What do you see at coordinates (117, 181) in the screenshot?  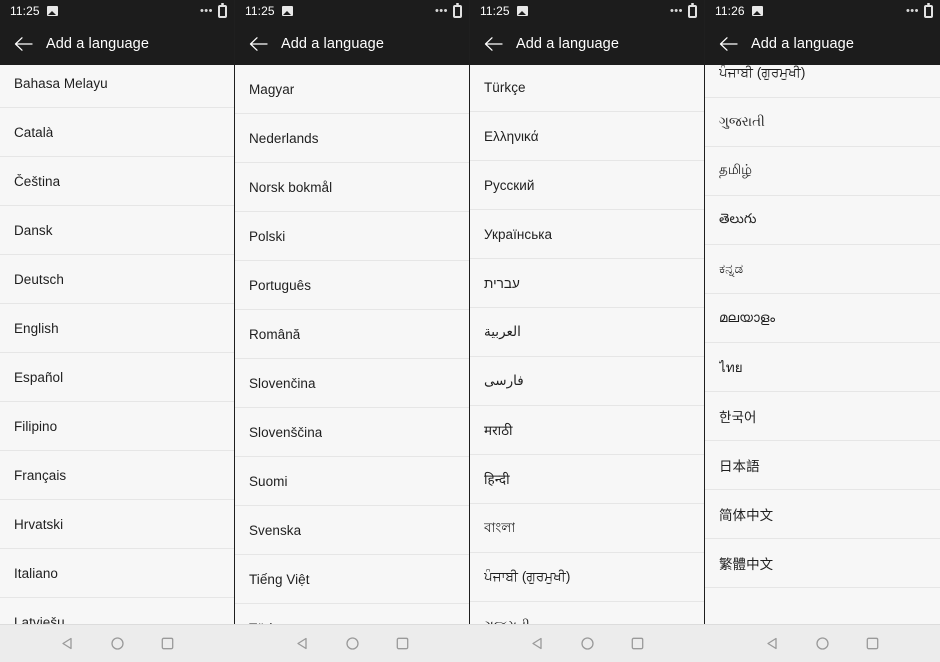 I see `language-list-item: Čeština` at bounding box center [117, 181].